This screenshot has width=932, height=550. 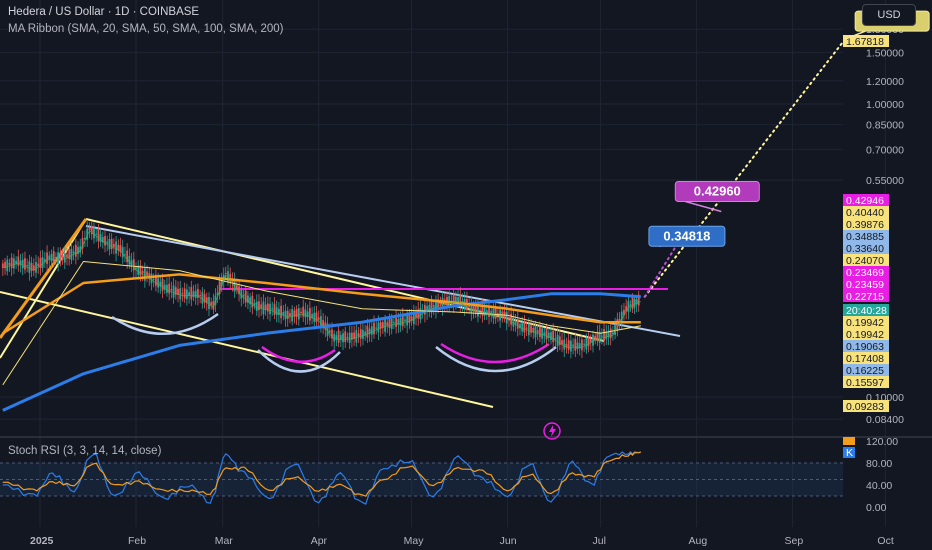 I want to click on price-badge-label: 0.23459, so click(x=865, y=285).